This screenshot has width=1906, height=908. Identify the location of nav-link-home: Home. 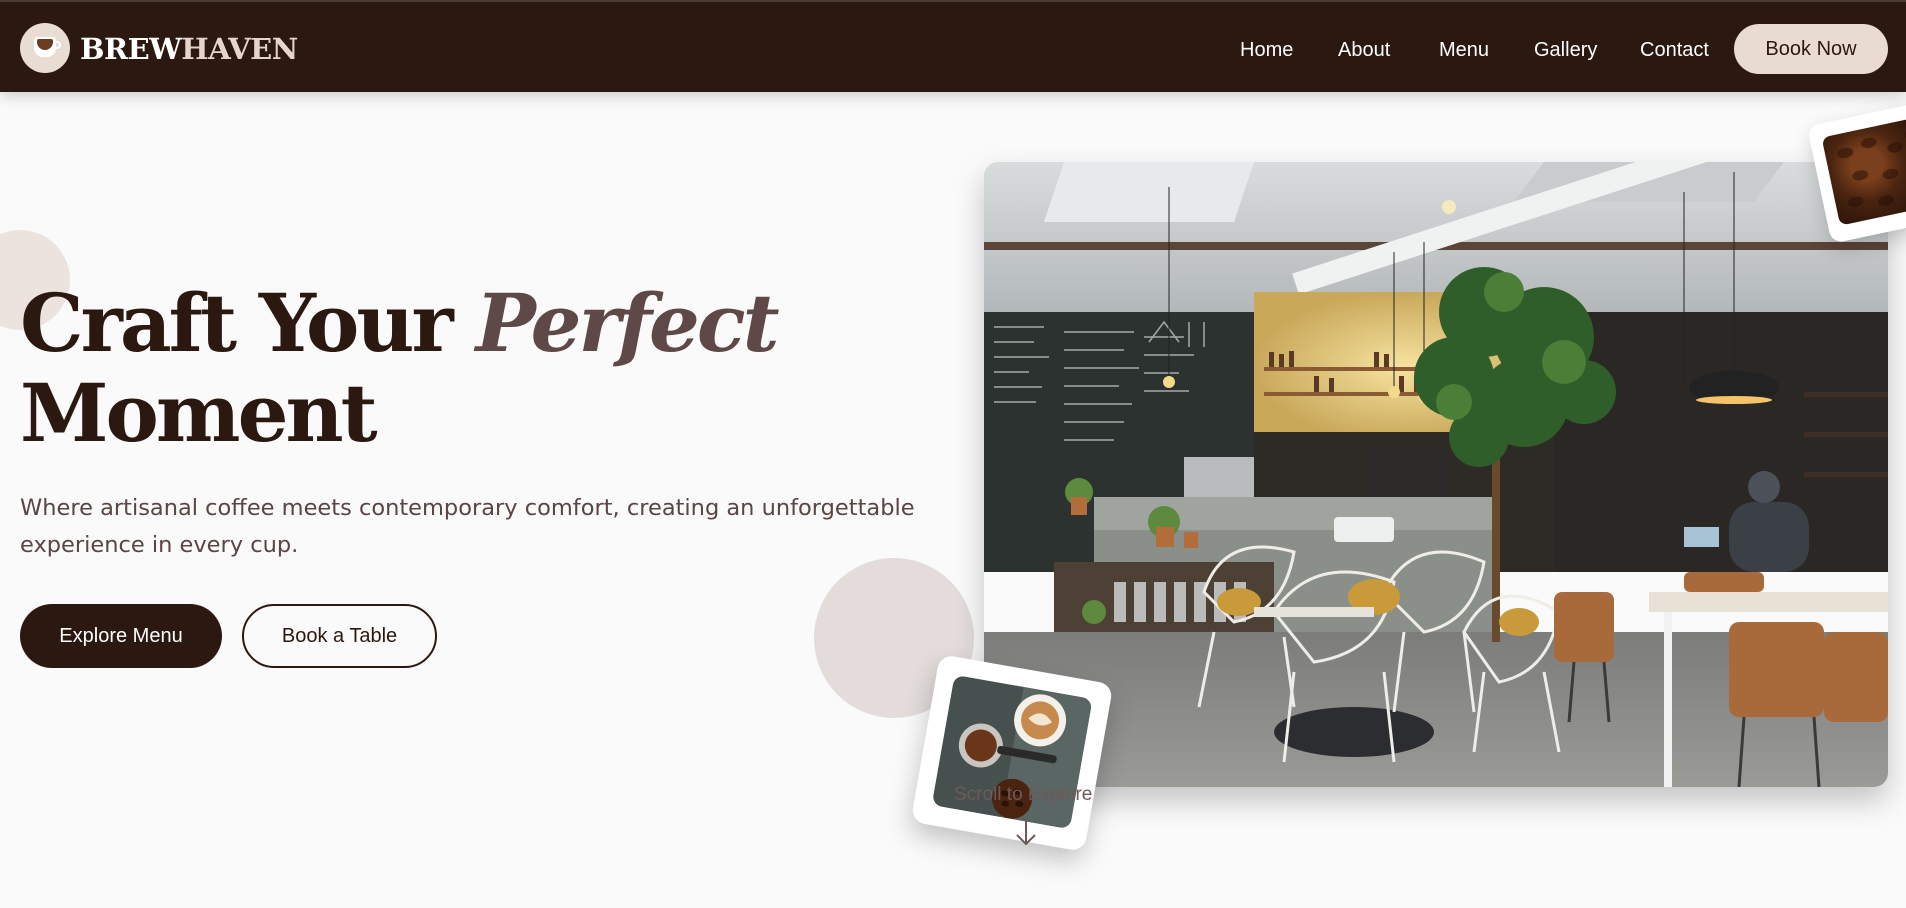
(1266, 50).